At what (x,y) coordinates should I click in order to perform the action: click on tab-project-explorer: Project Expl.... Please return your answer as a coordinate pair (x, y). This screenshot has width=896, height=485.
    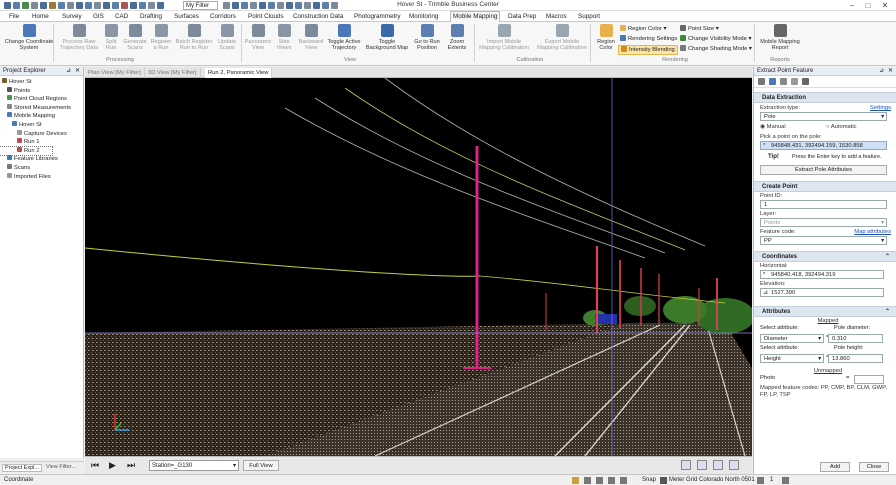
    Looking at the image, I should click on (22, 468).